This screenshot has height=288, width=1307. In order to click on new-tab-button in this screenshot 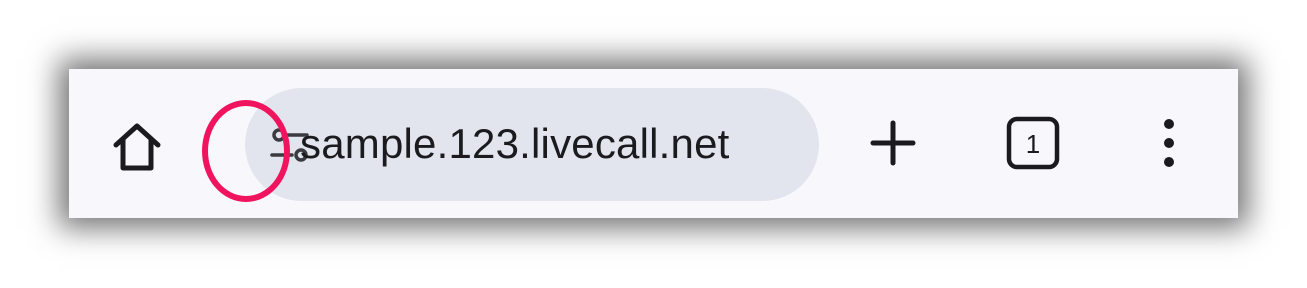, I will do `click(893, 143)`.